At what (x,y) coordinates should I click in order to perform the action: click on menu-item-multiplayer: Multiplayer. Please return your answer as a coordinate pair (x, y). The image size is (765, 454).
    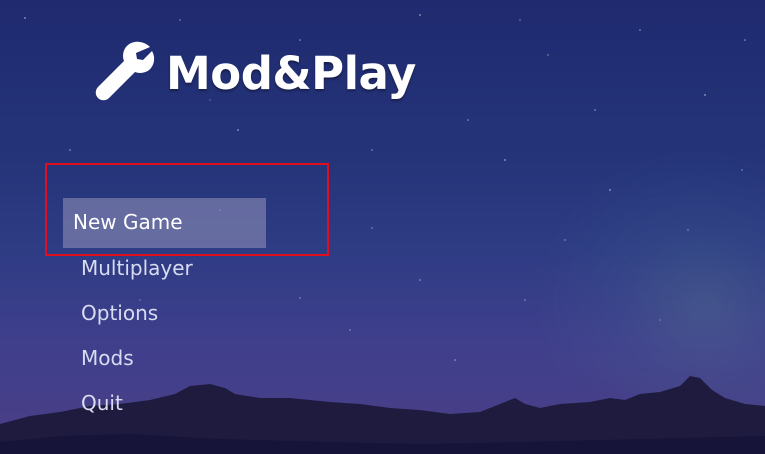
    Looking at the image, I should click on (164, 268).